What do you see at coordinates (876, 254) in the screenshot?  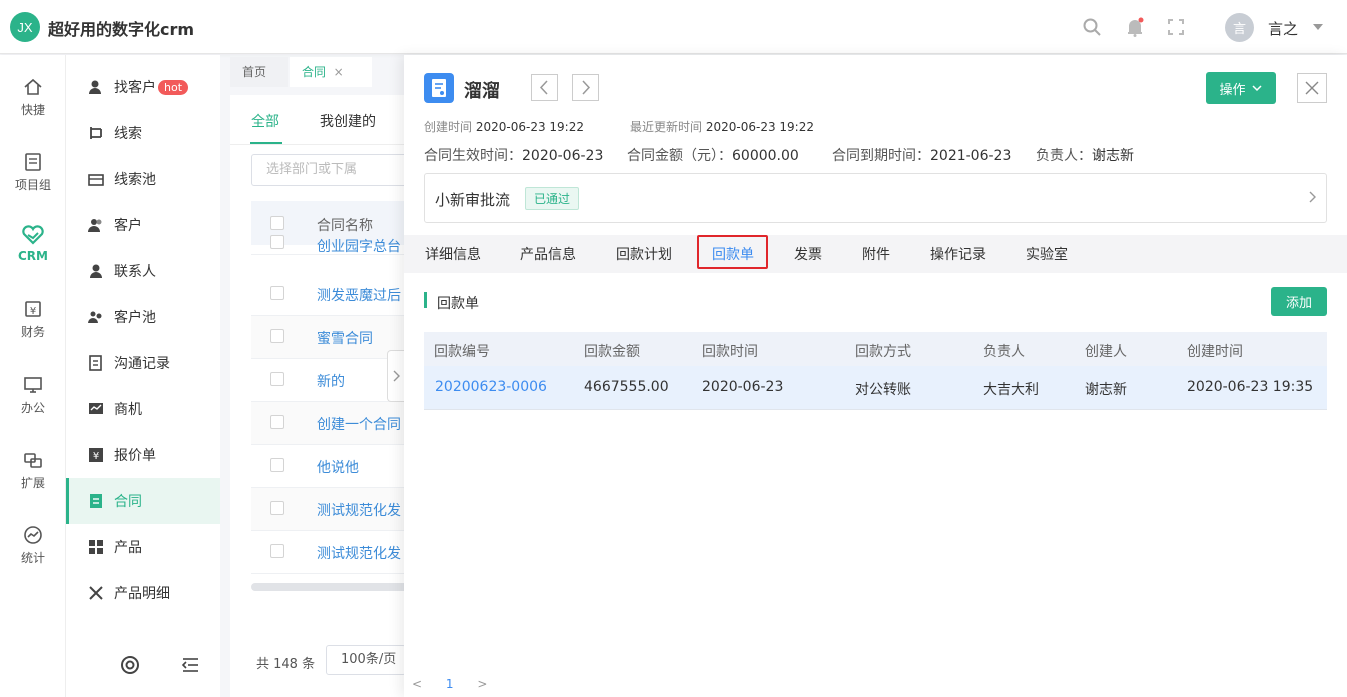 I see `tab-attachment: 附件` at bounding box center [876, 254].